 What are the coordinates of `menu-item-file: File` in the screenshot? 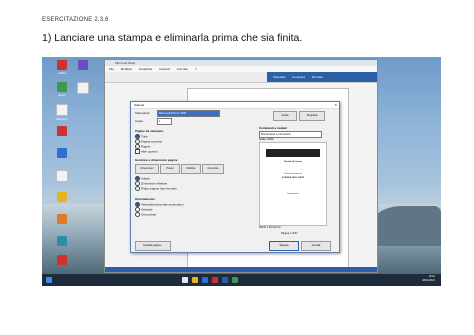 It's located at (111, 69).